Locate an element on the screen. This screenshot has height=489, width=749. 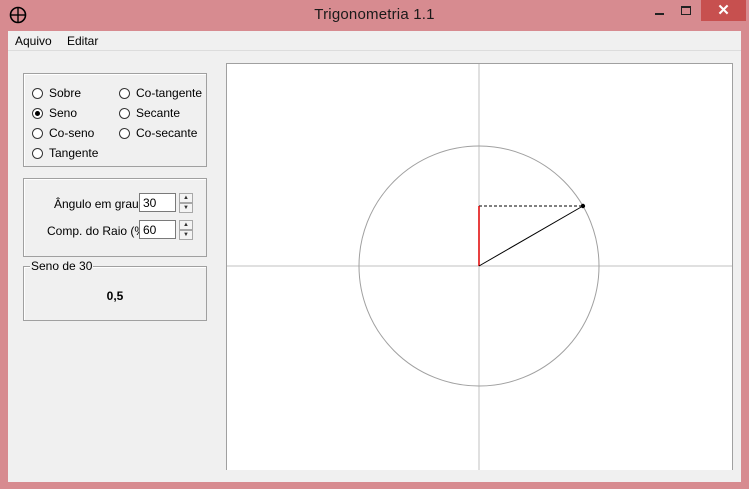
angle-spinner: ▲ ▼ is located at coordinates (186, 203).